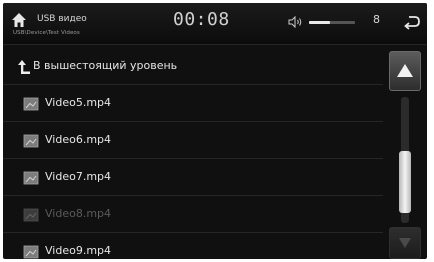 The width and height of the screenshot is (434, 262). Describe the element at coordinates (62, 19) in the screenshot. I see `source-title: USB видео` at that location.